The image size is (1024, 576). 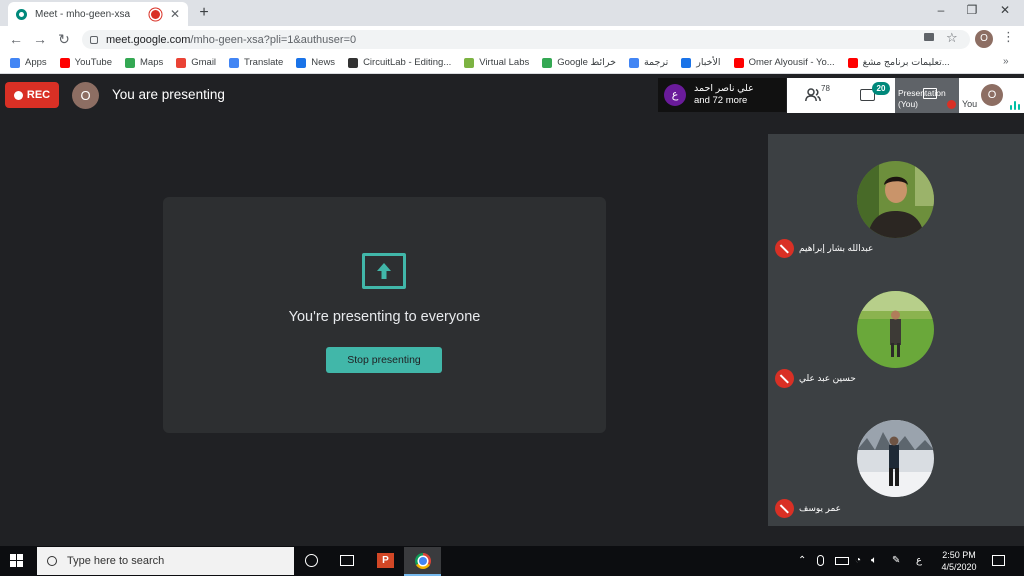 What do you see at coordinates (204, 62) in the screenshot?
I see `bookmark-label: Gmail` at bounding box center [204, 62].